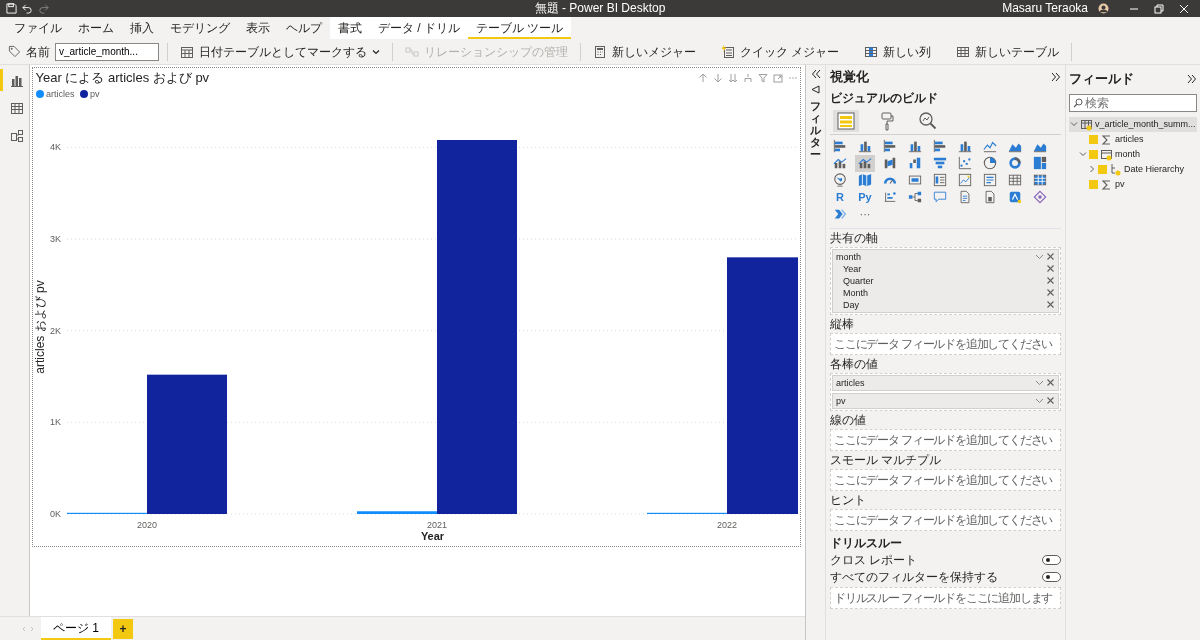 The width and height of the screenshot is (1200, 640). I want to click on avatar-icon, so click(1103, 8).